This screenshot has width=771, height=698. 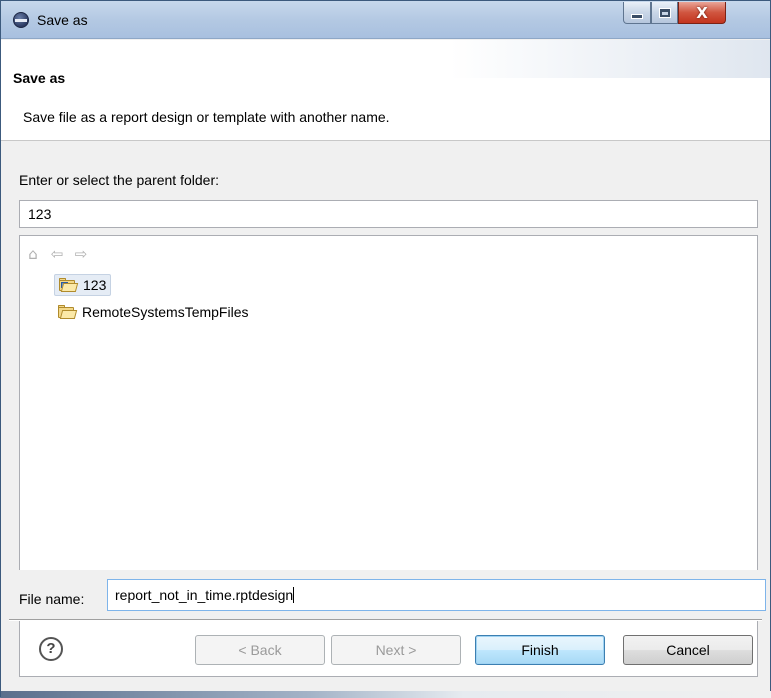 I want to click on tree-item-label: 123, so click(x=95, y=285).